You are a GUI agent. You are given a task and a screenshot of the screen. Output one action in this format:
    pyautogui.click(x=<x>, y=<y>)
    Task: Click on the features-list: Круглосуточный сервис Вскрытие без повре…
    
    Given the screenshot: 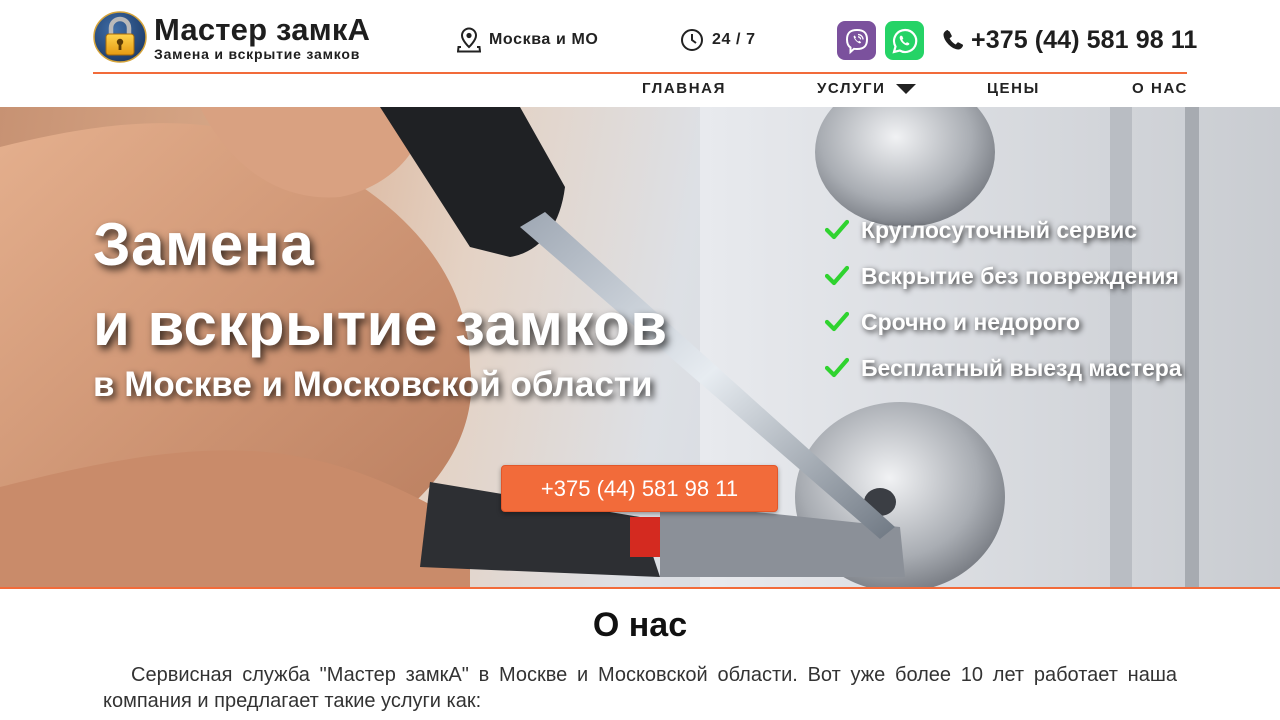 What is the action you would take?
    pyautogui.click(x=1003, y=299)
    